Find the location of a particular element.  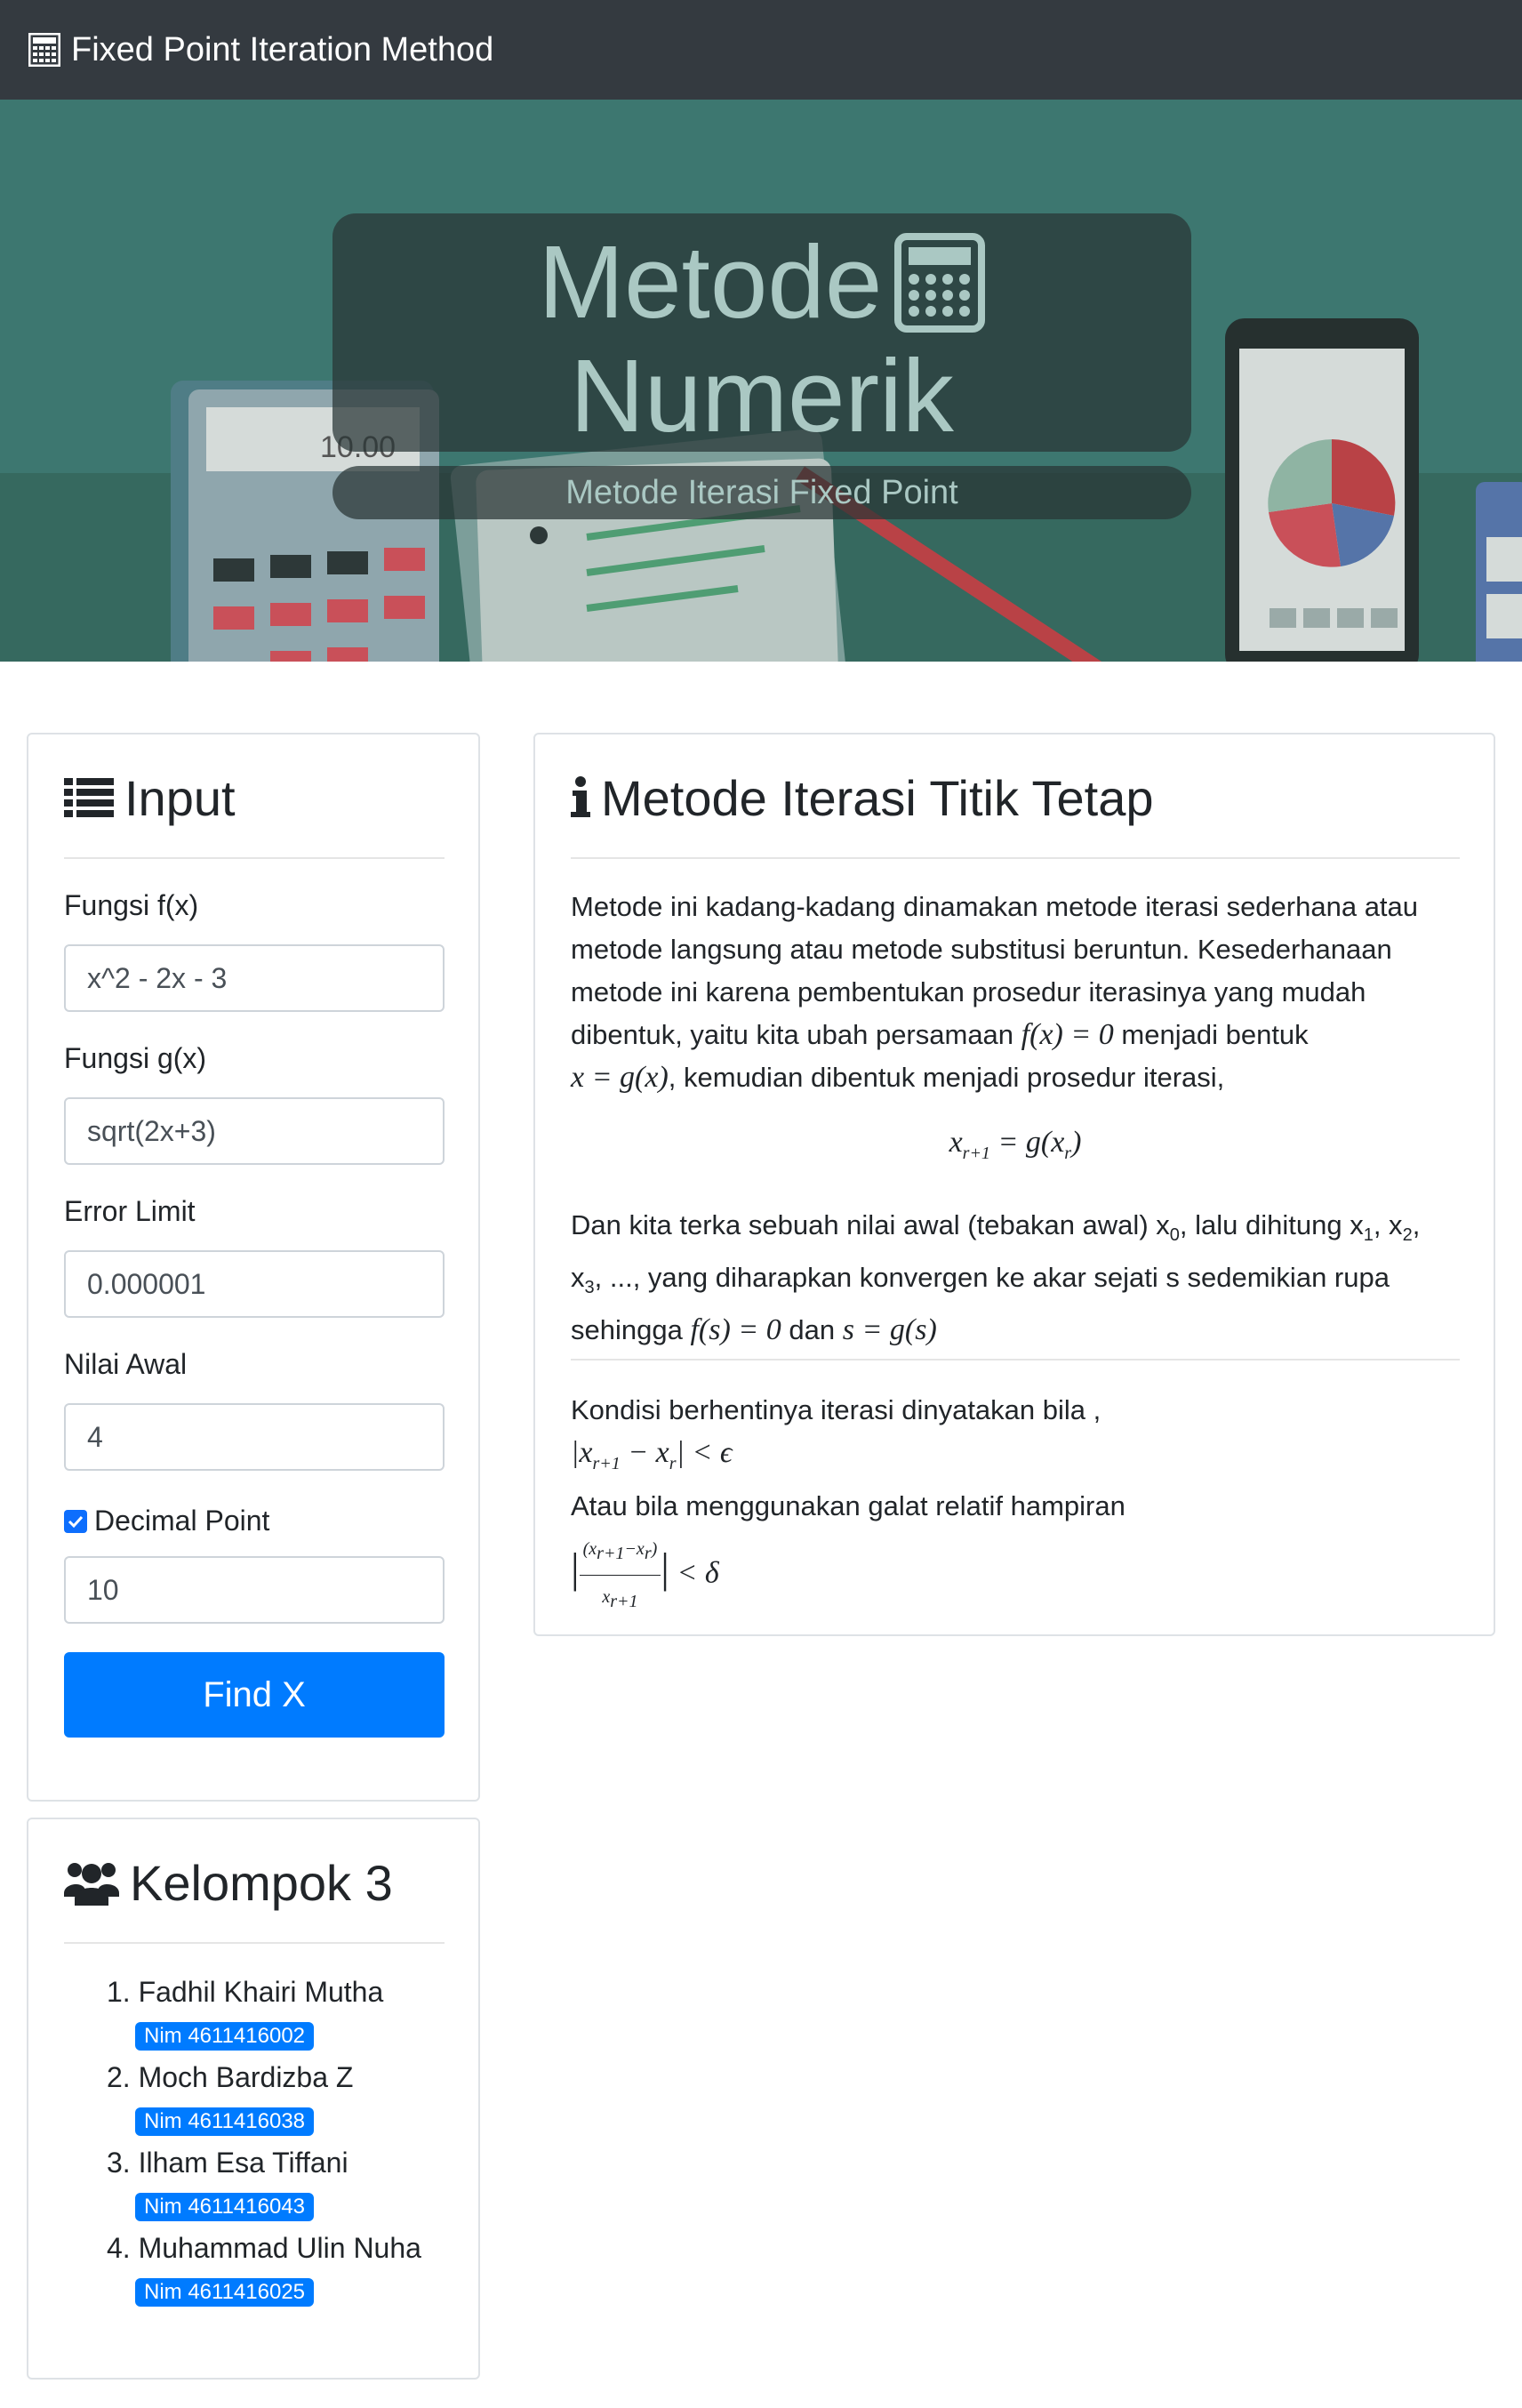

team-card-title: Kelompok 3 is located at coordinates (228, 1882).